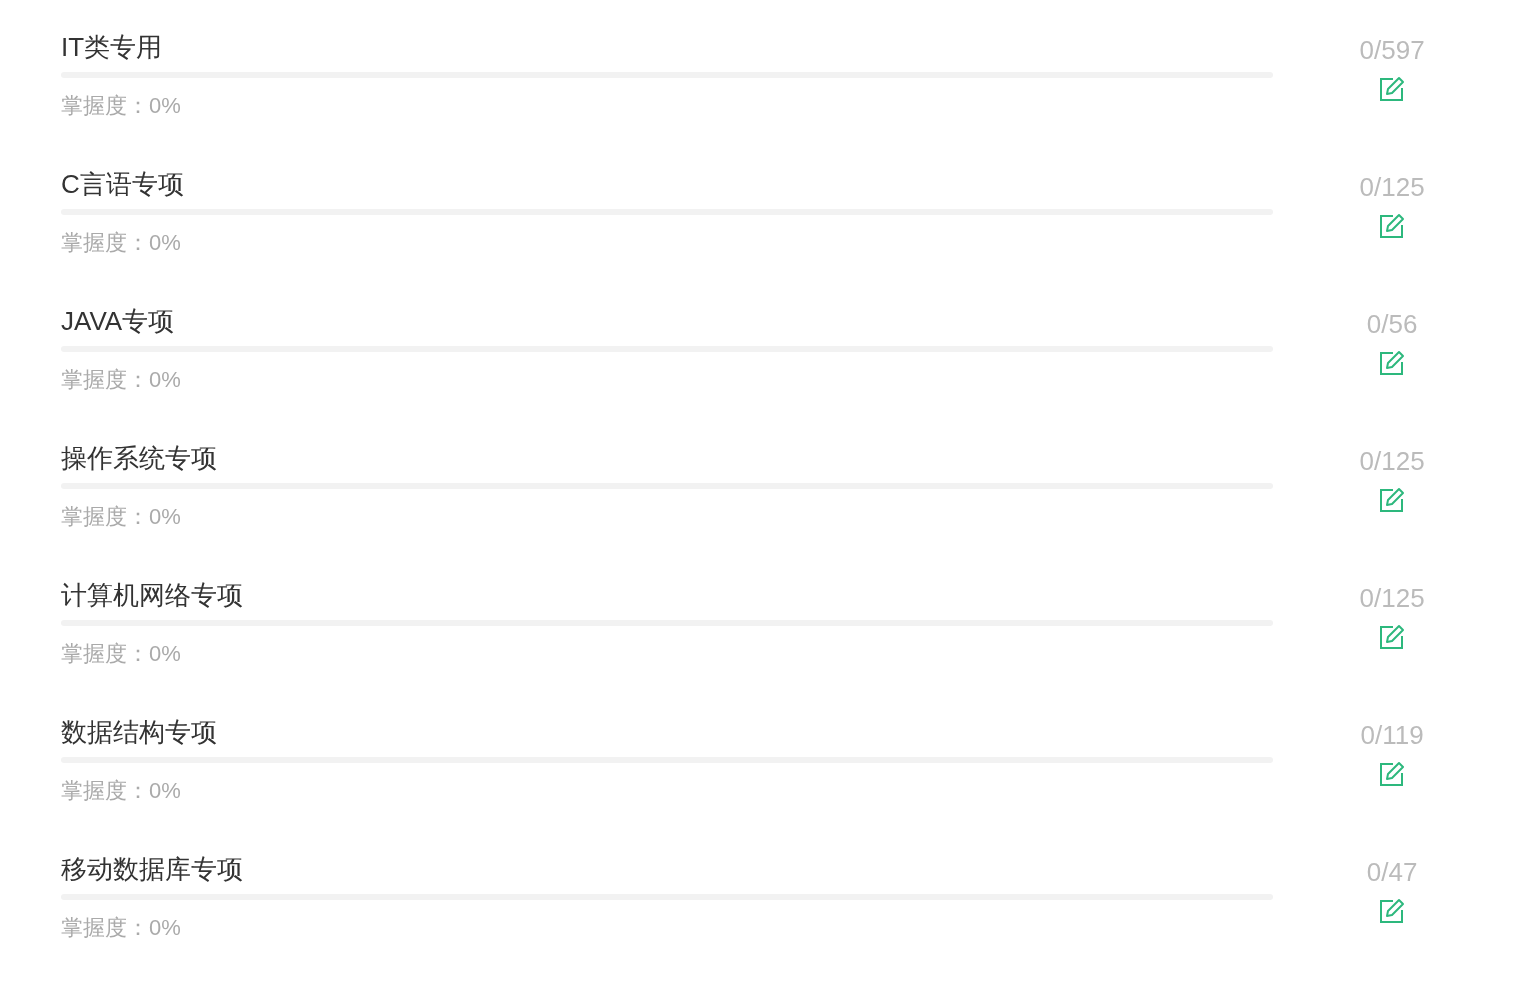 This screenshot has width=1513, height=988. What do you see at coordinates (1392, 50) in the screenshot?
I see `question-count: 0/597` at bounding box center [1392, 50].